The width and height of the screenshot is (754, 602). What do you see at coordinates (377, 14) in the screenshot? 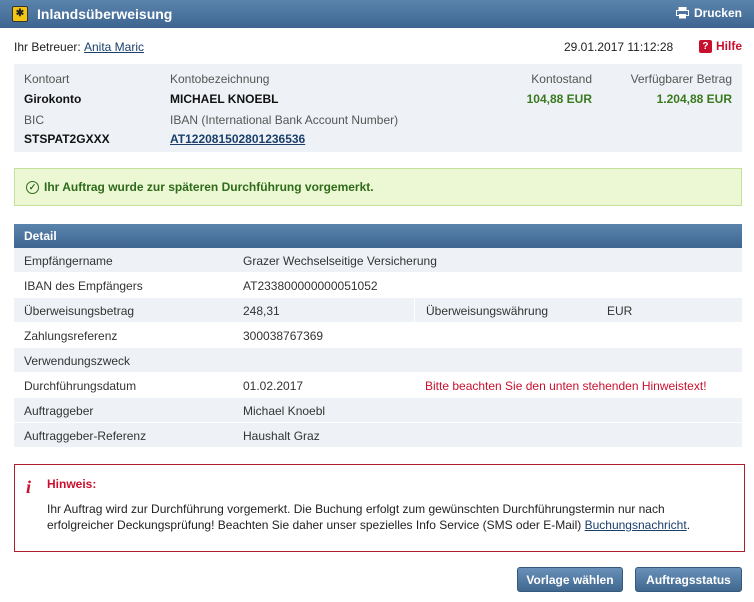
I see `title-bar: ✱ Inlandsüberweisung Drucken` at bounding box center [377, 14].